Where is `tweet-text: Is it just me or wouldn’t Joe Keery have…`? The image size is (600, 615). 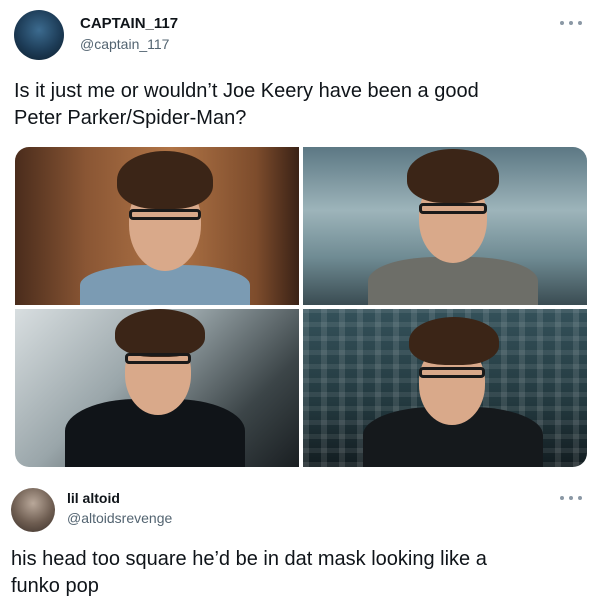 tweet-text: Is it just me or wouldn’t Joe Keery have… is located at coordinates (246, 104).